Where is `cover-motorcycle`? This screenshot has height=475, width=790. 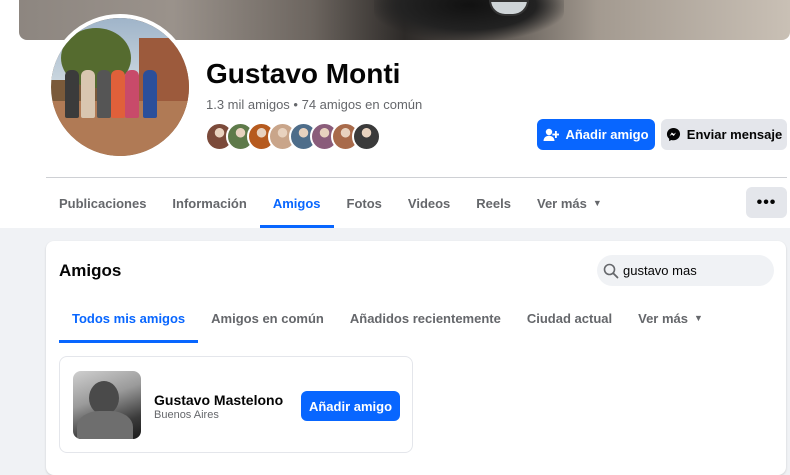
cover-motorcycle is located at coordinates (469, 20).